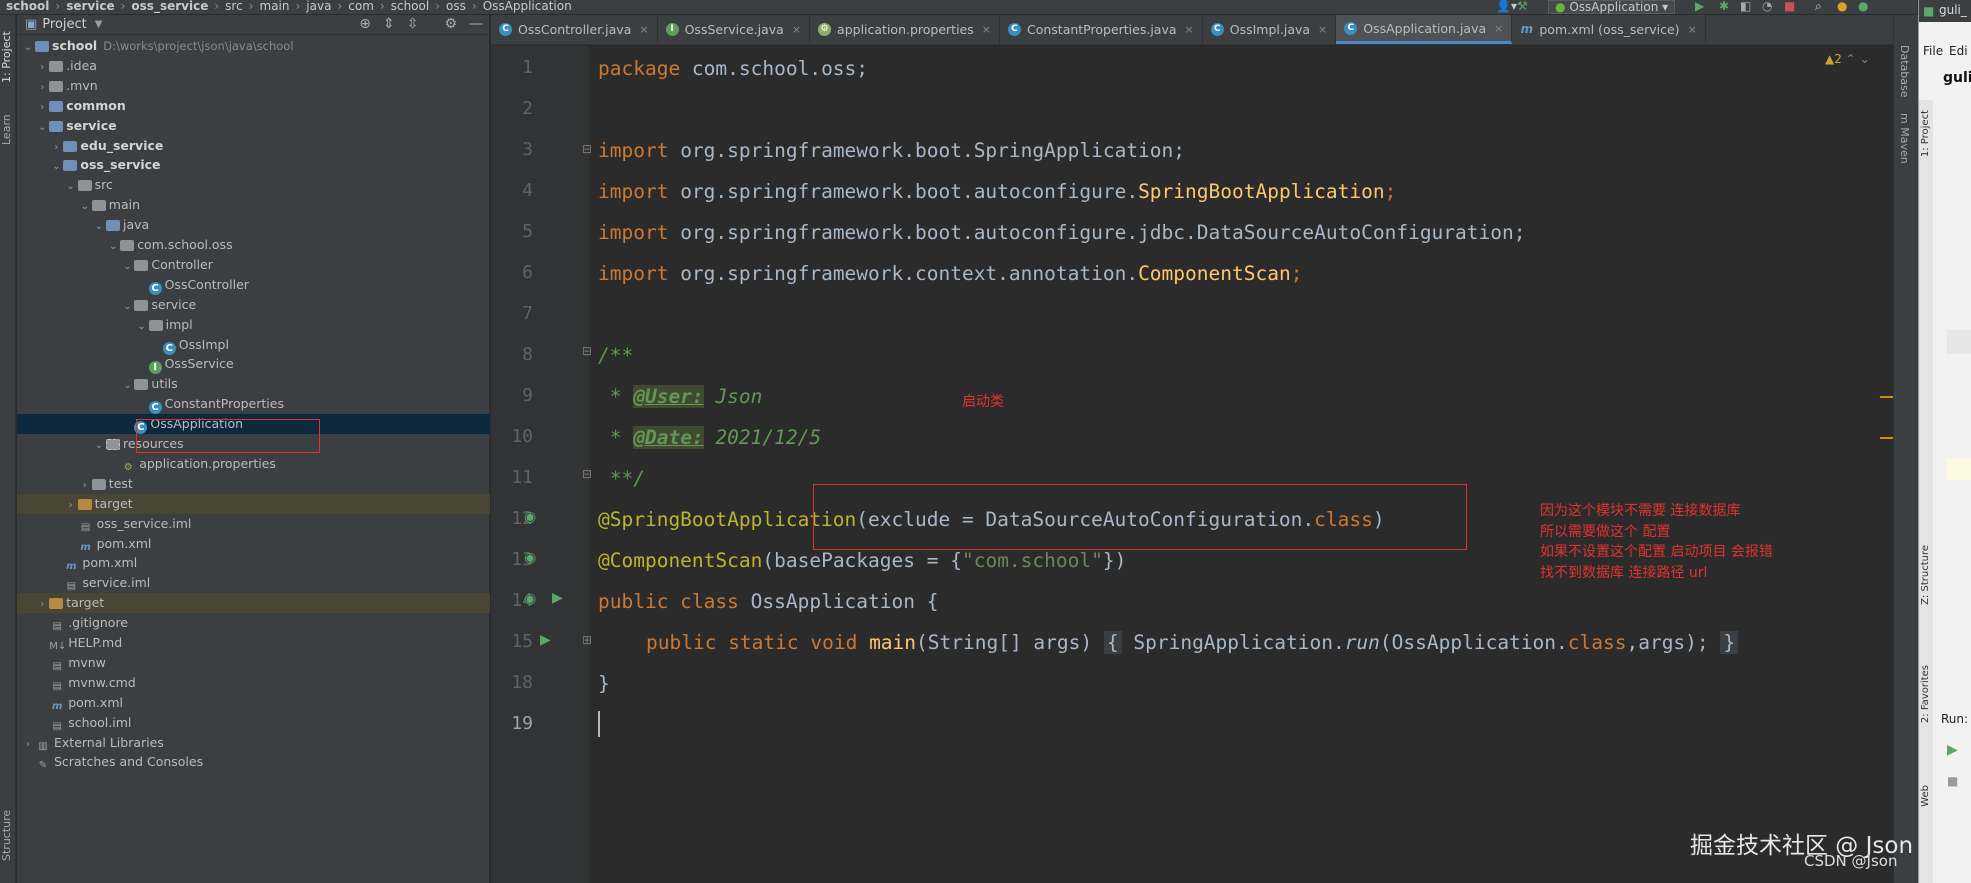 This screenshot has width=1971, height=883. What do you see at coordinates (1904, 138) in the screenshot?
I see `maven-tool-button: m Maven` at bounding box center [1904, 138].